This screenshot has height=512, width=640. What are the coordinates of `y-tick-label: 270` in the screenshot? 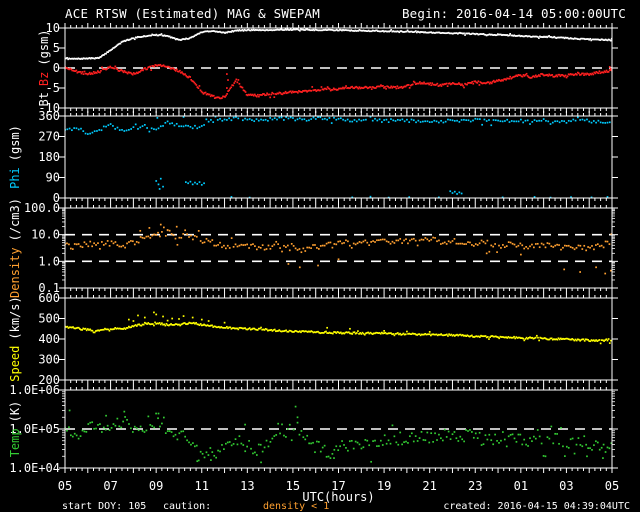 It's located at (49, 137).